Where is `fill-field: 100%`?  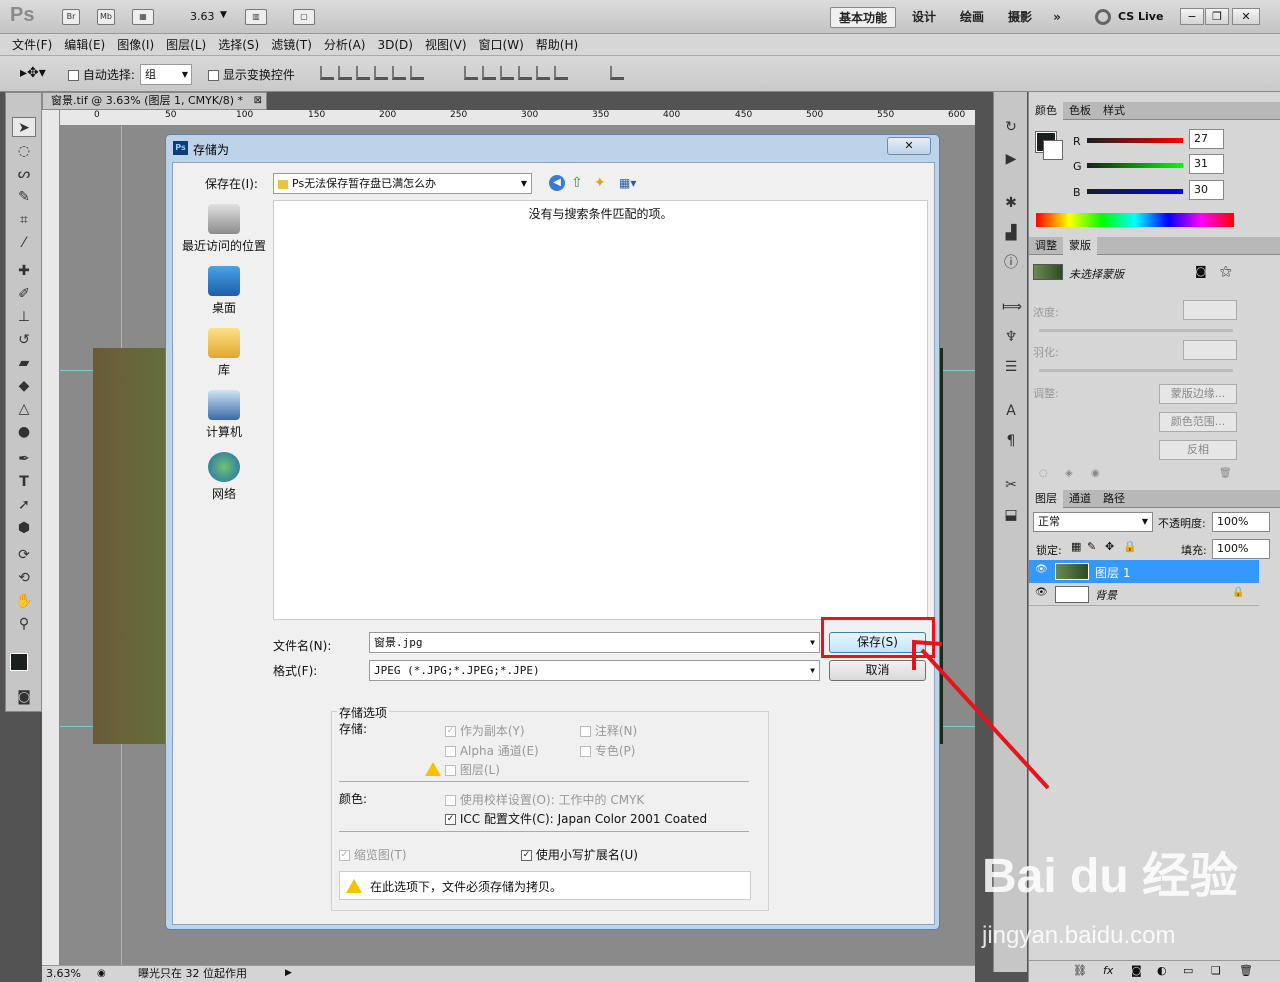 fill-field: 100% is located at coordinates (1241, 549).